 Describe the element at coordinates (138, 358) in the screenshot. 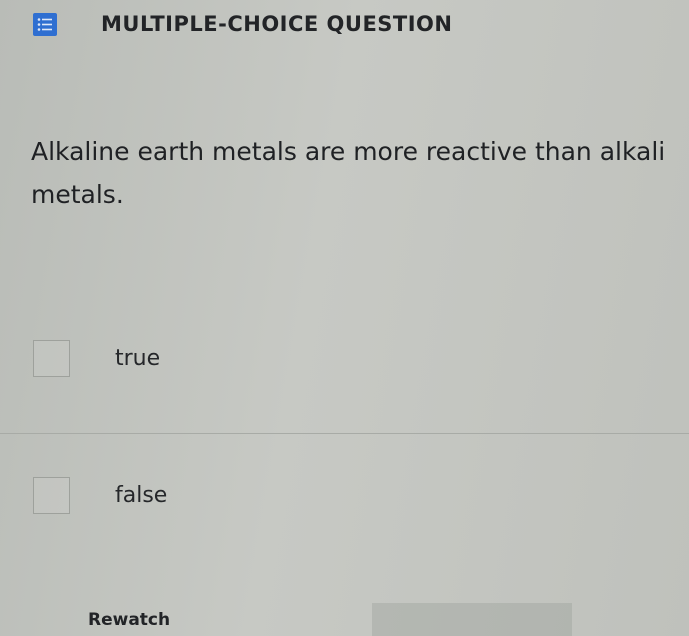

I see `option-label-true: true` at that location.